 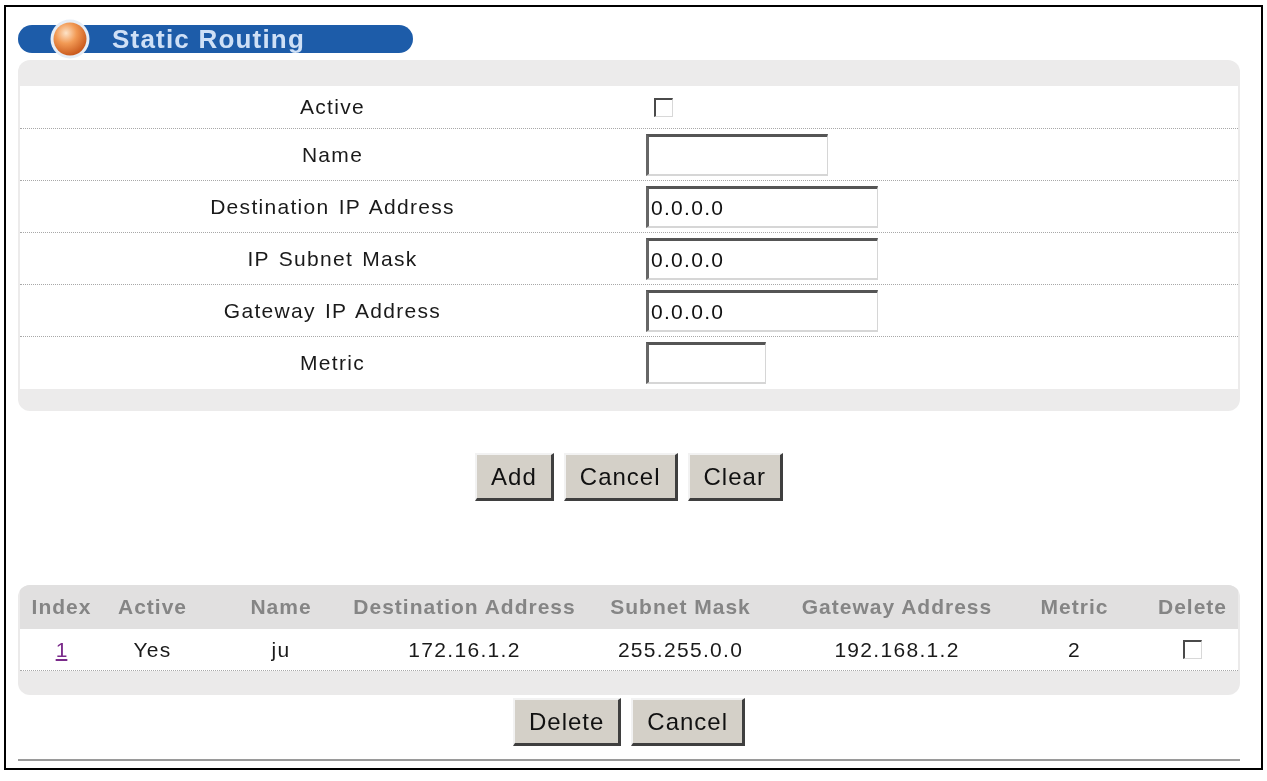 I want to click on field-label: IP Subnet Mask, so click(x=332, y=258).